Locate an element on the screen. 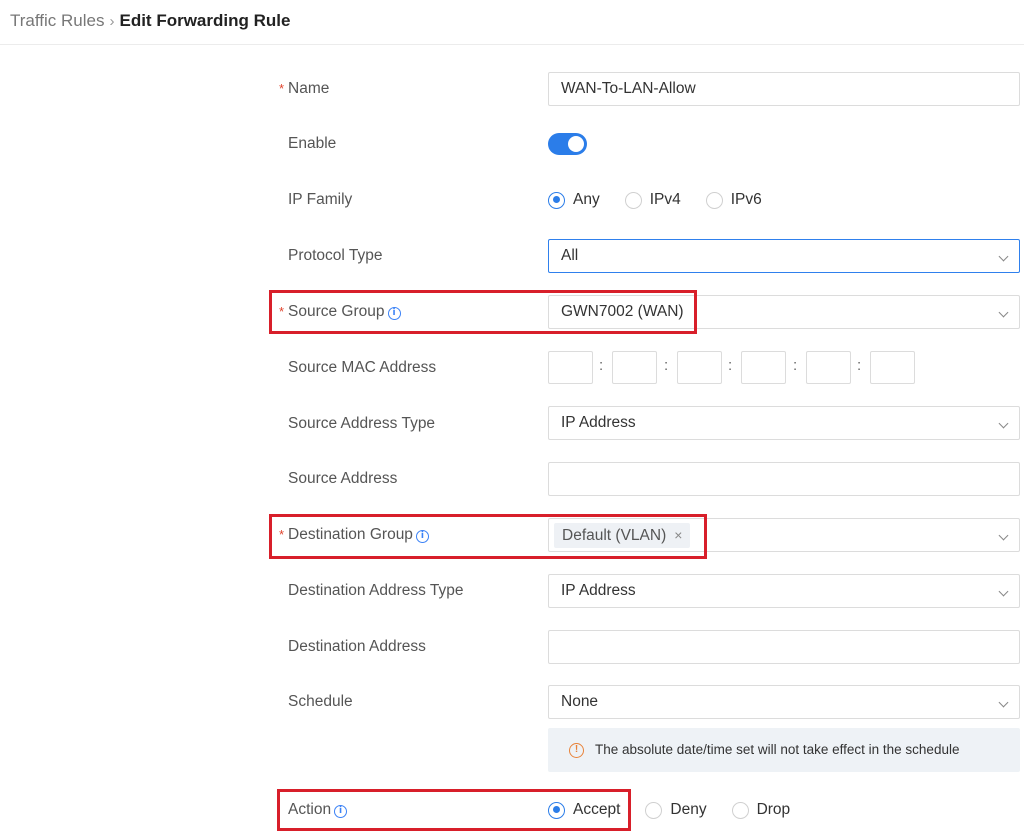  ip-family-option-ipv4: IPv4 is located at coordinates (652, 200).